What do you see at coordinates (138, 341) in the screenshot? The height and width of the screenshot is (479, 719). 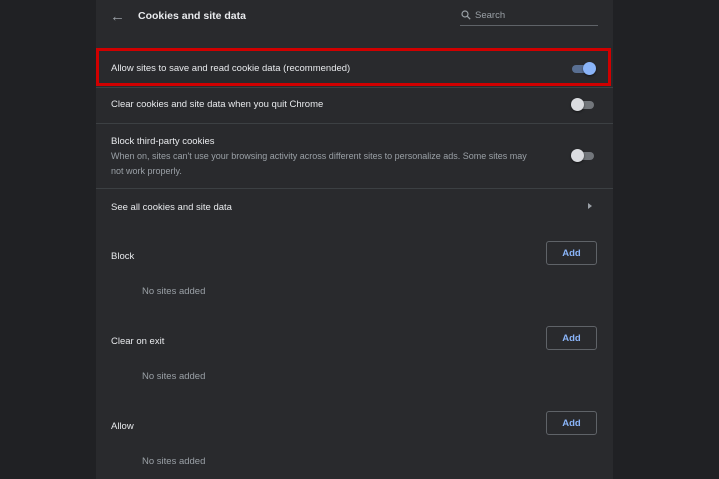 I see `clear-on-exit-section-title: Clear on exit` at bounding box center [138, 341].